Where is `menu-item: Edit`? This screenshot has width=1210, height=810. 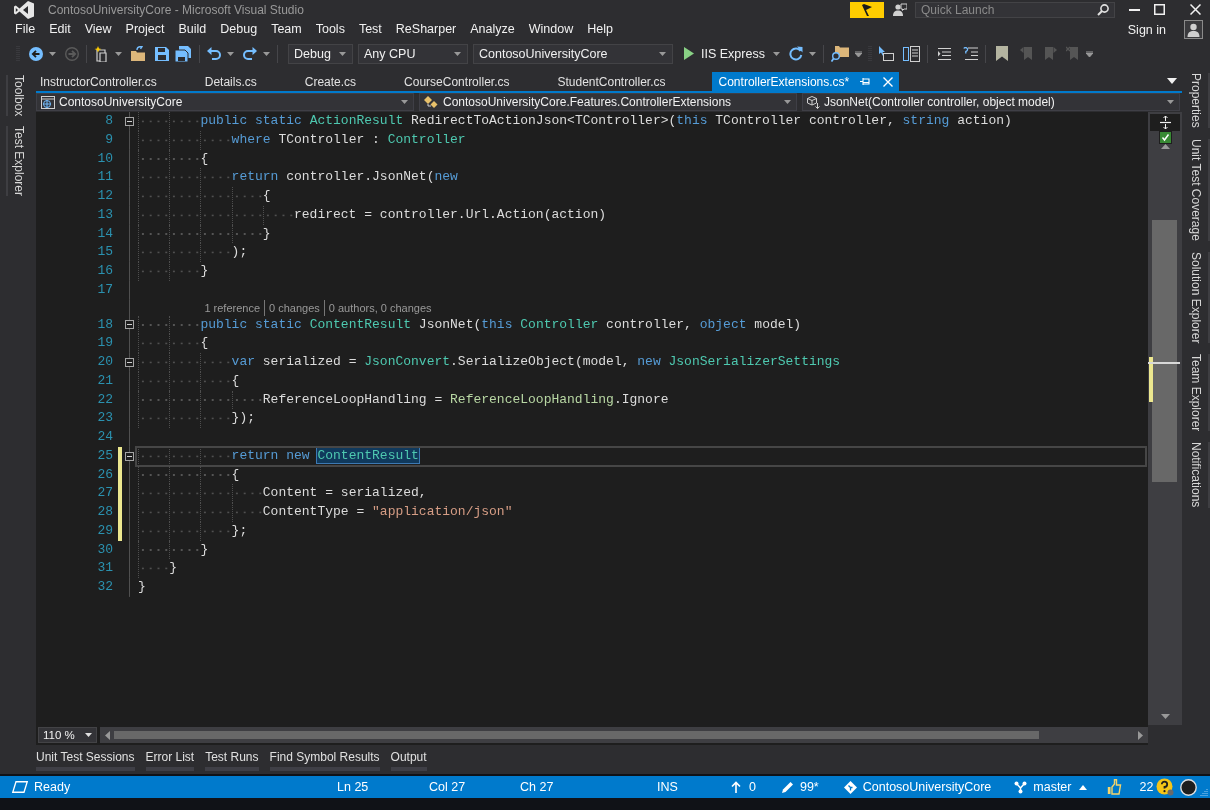 menu-item: Edit is located at coordinates (60, 29).